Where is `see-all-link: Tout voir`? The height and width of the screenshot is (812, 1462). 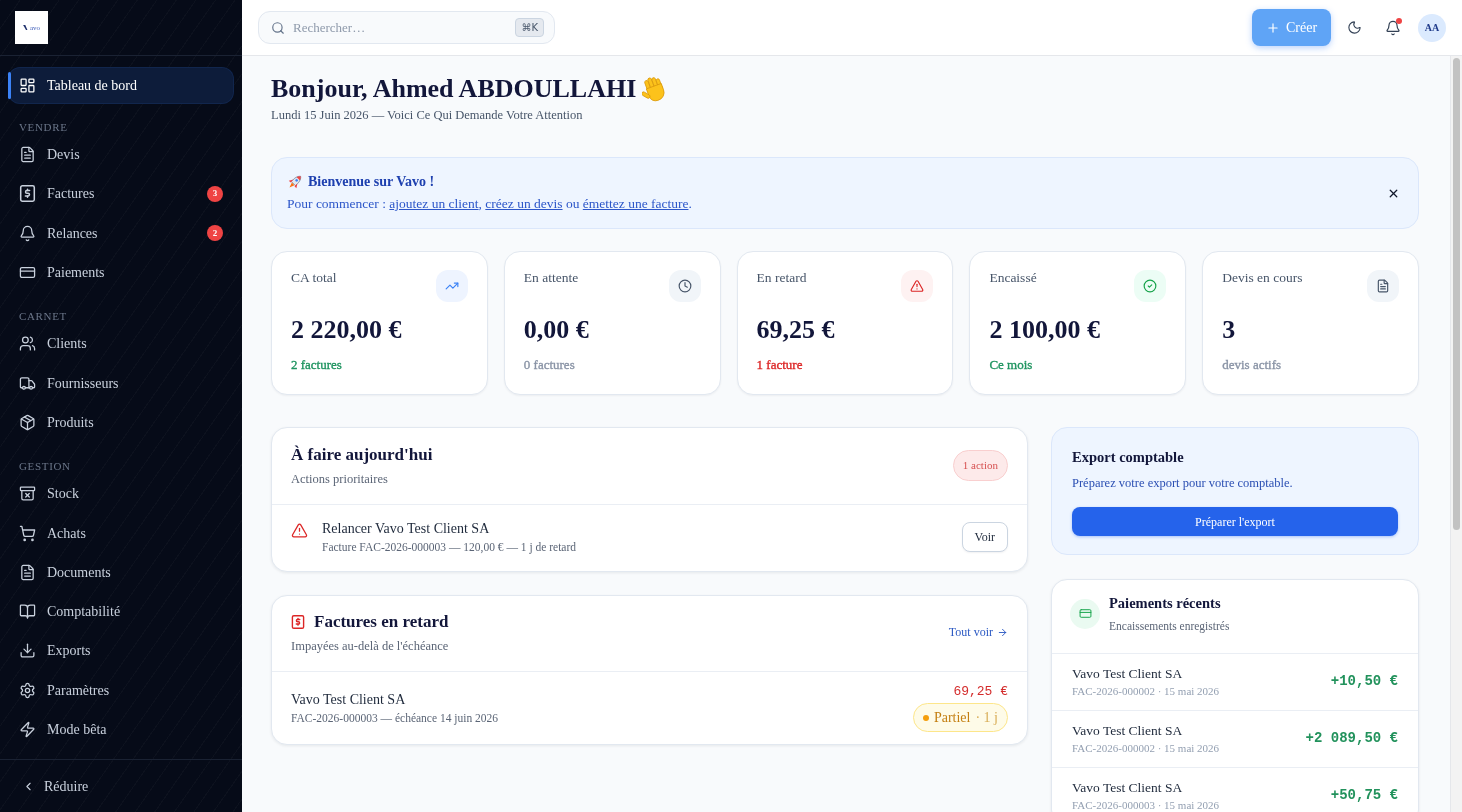
see-all-link: Tout voir is located at coordinates (978, 632).